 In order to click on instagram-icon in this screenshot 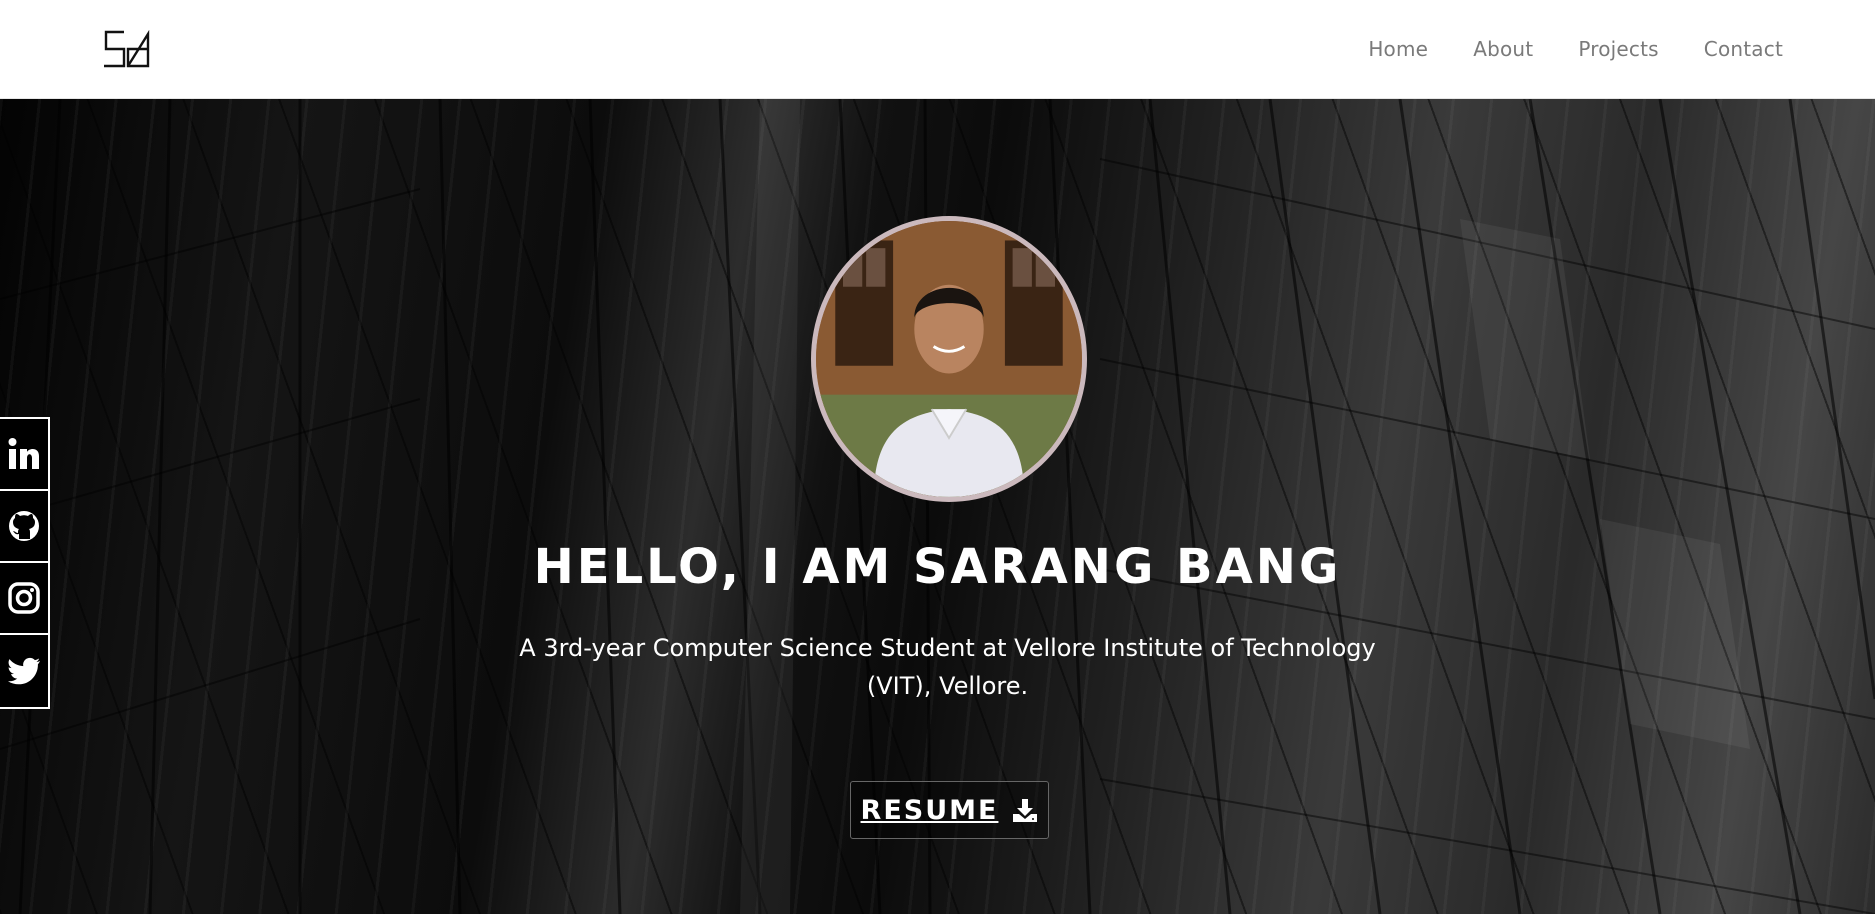, I will do `click(24, 598)`.